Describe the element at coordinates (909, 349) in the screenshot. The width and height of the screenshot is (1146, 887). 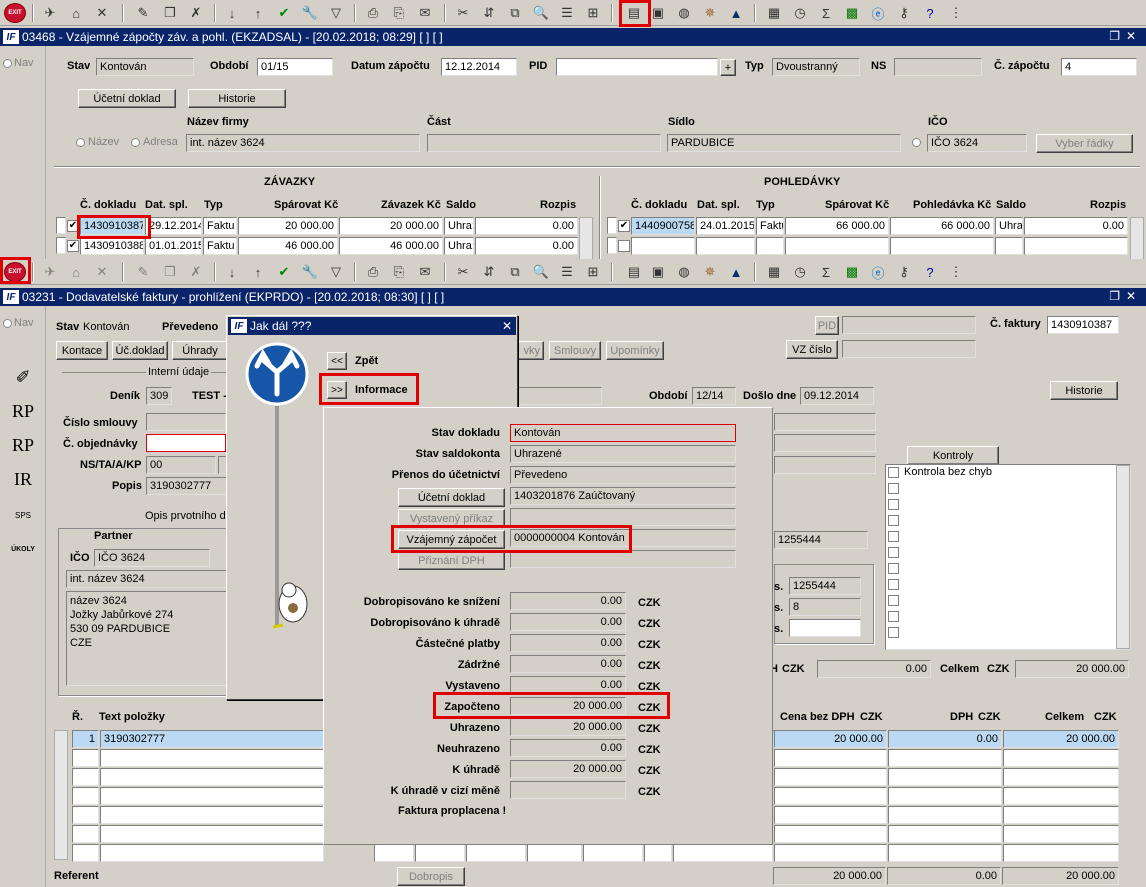
I see `vz-cislo-field` at that location.